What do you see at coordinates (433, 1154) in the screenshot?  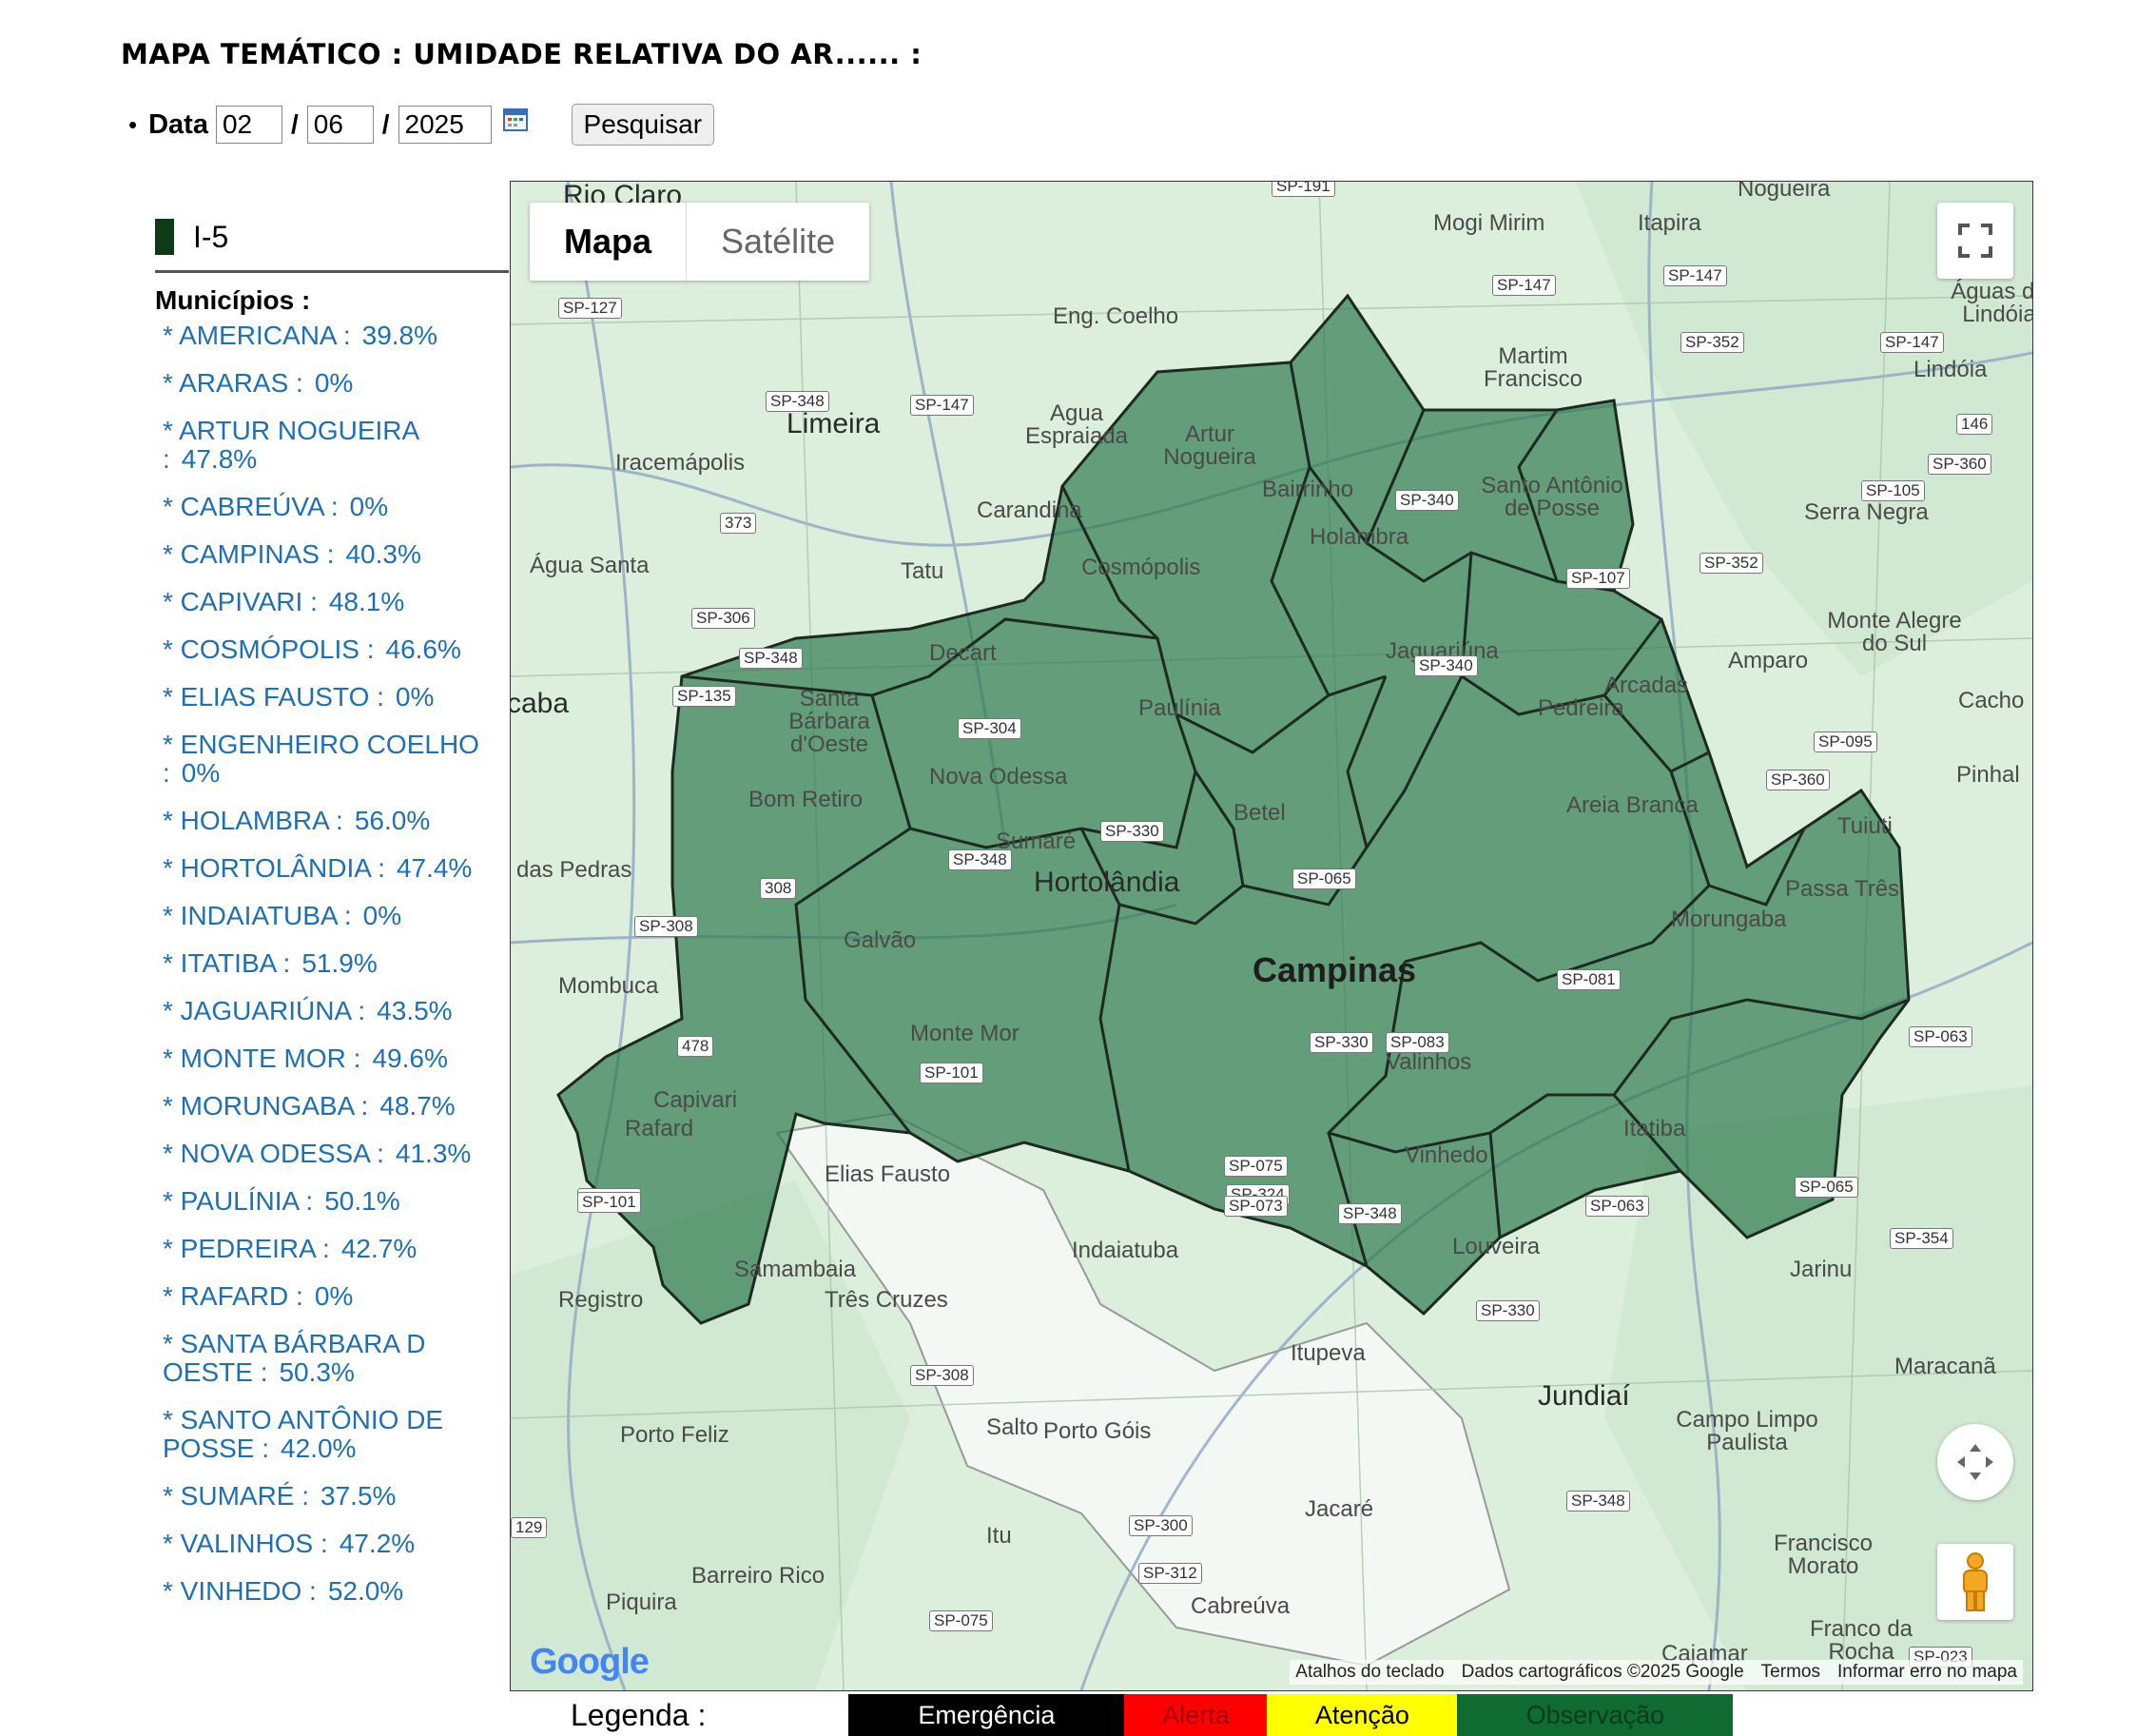 I see `municipio-value: 41.3%` at bounding box center [433, 1154].